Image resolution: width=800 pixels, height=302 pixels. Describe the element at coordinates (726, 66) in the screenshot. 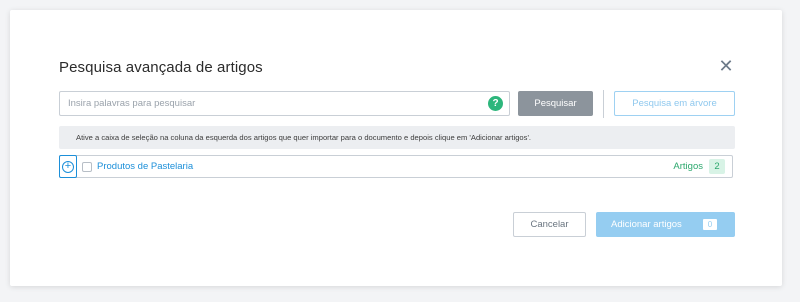

I see `close-icon: ✕` at that location.